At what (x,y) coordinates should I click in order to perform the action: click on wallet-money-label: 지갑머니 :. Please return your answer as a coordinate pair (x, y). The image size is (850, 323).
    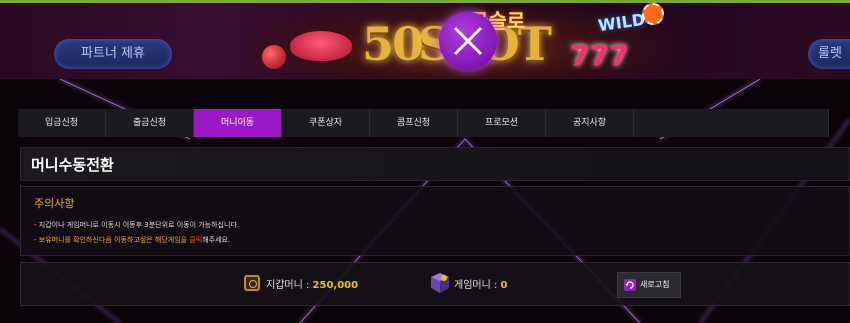
    Looking at the image, I should click on (289, 285).